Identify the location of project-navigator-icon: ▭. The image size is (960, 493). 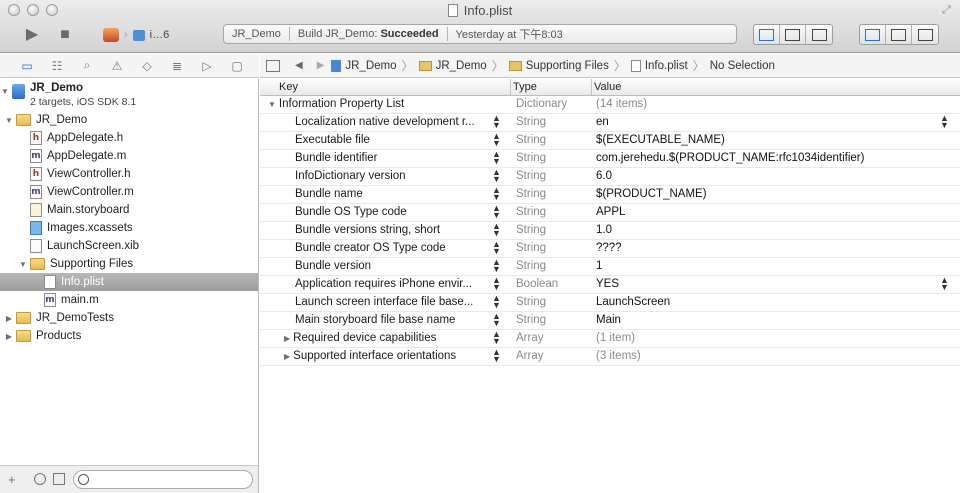
(27, 66).